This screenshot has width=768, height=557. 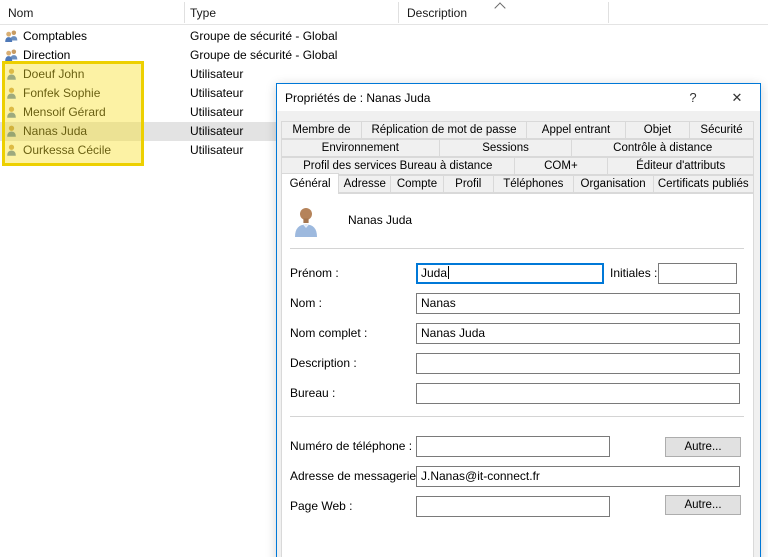 What do you see at coordinates (417, 184) in the screenshot?
I see `tab-compte: Compte` at bounding box center [417, 184].